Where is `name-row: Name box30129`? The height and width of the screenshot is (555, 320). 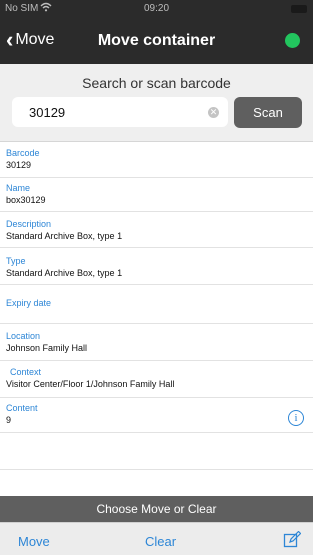
name-row: Name box30129 is located at coordinates (156, 195).